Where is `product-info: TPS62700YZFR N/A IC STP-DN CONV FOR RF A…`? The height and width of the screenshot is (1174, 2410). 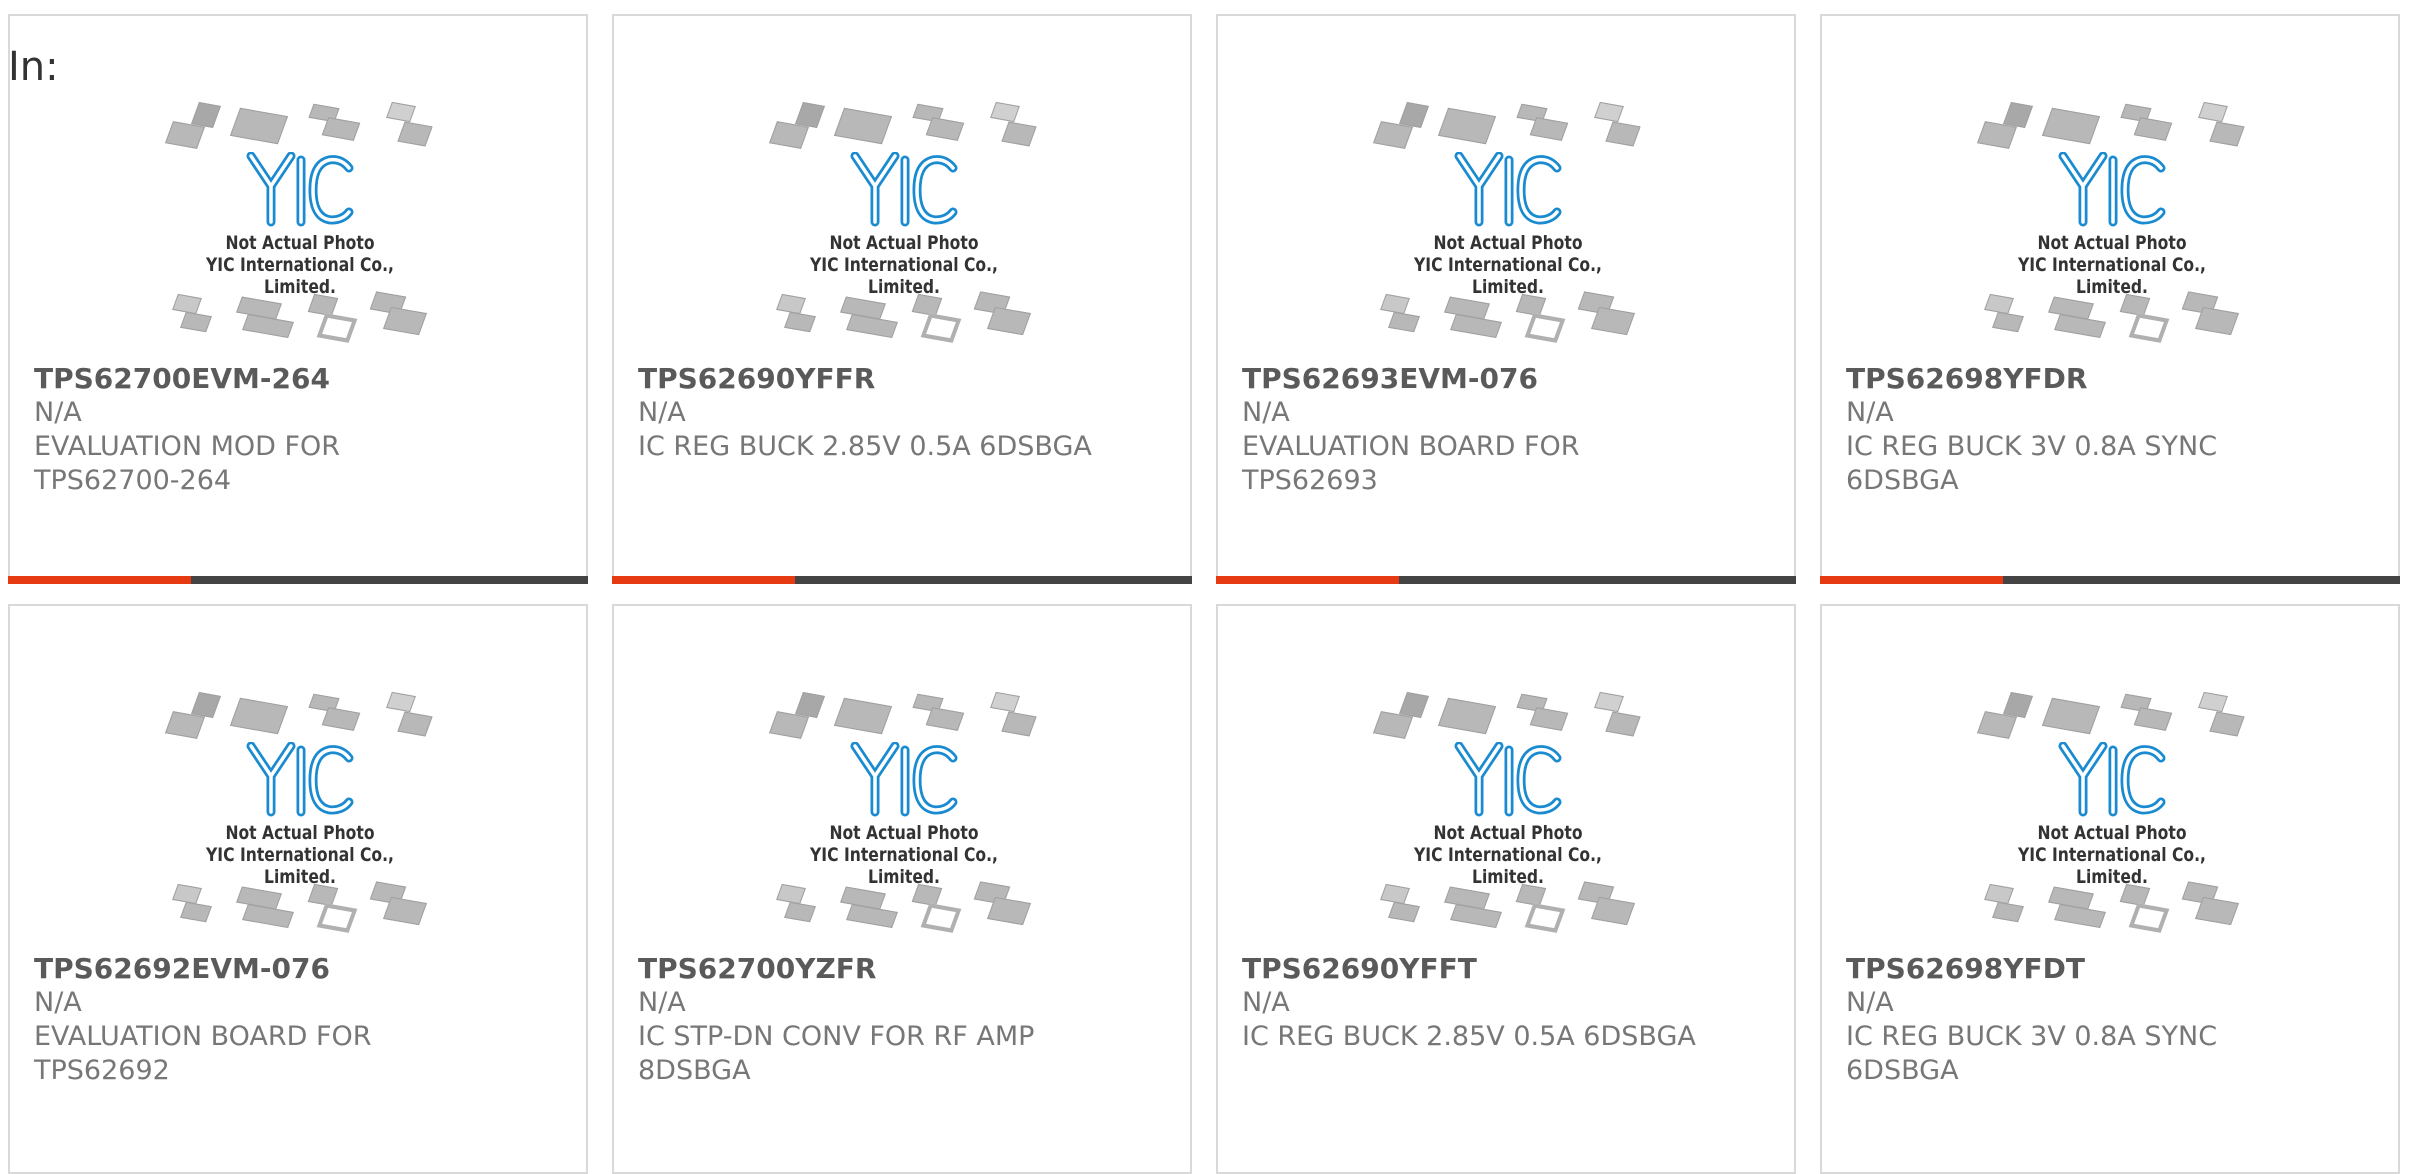 product-info: TPS62700YZFR N/A IC STP-DN CONV FOR RF A… is located at coordinates (903, 1020).